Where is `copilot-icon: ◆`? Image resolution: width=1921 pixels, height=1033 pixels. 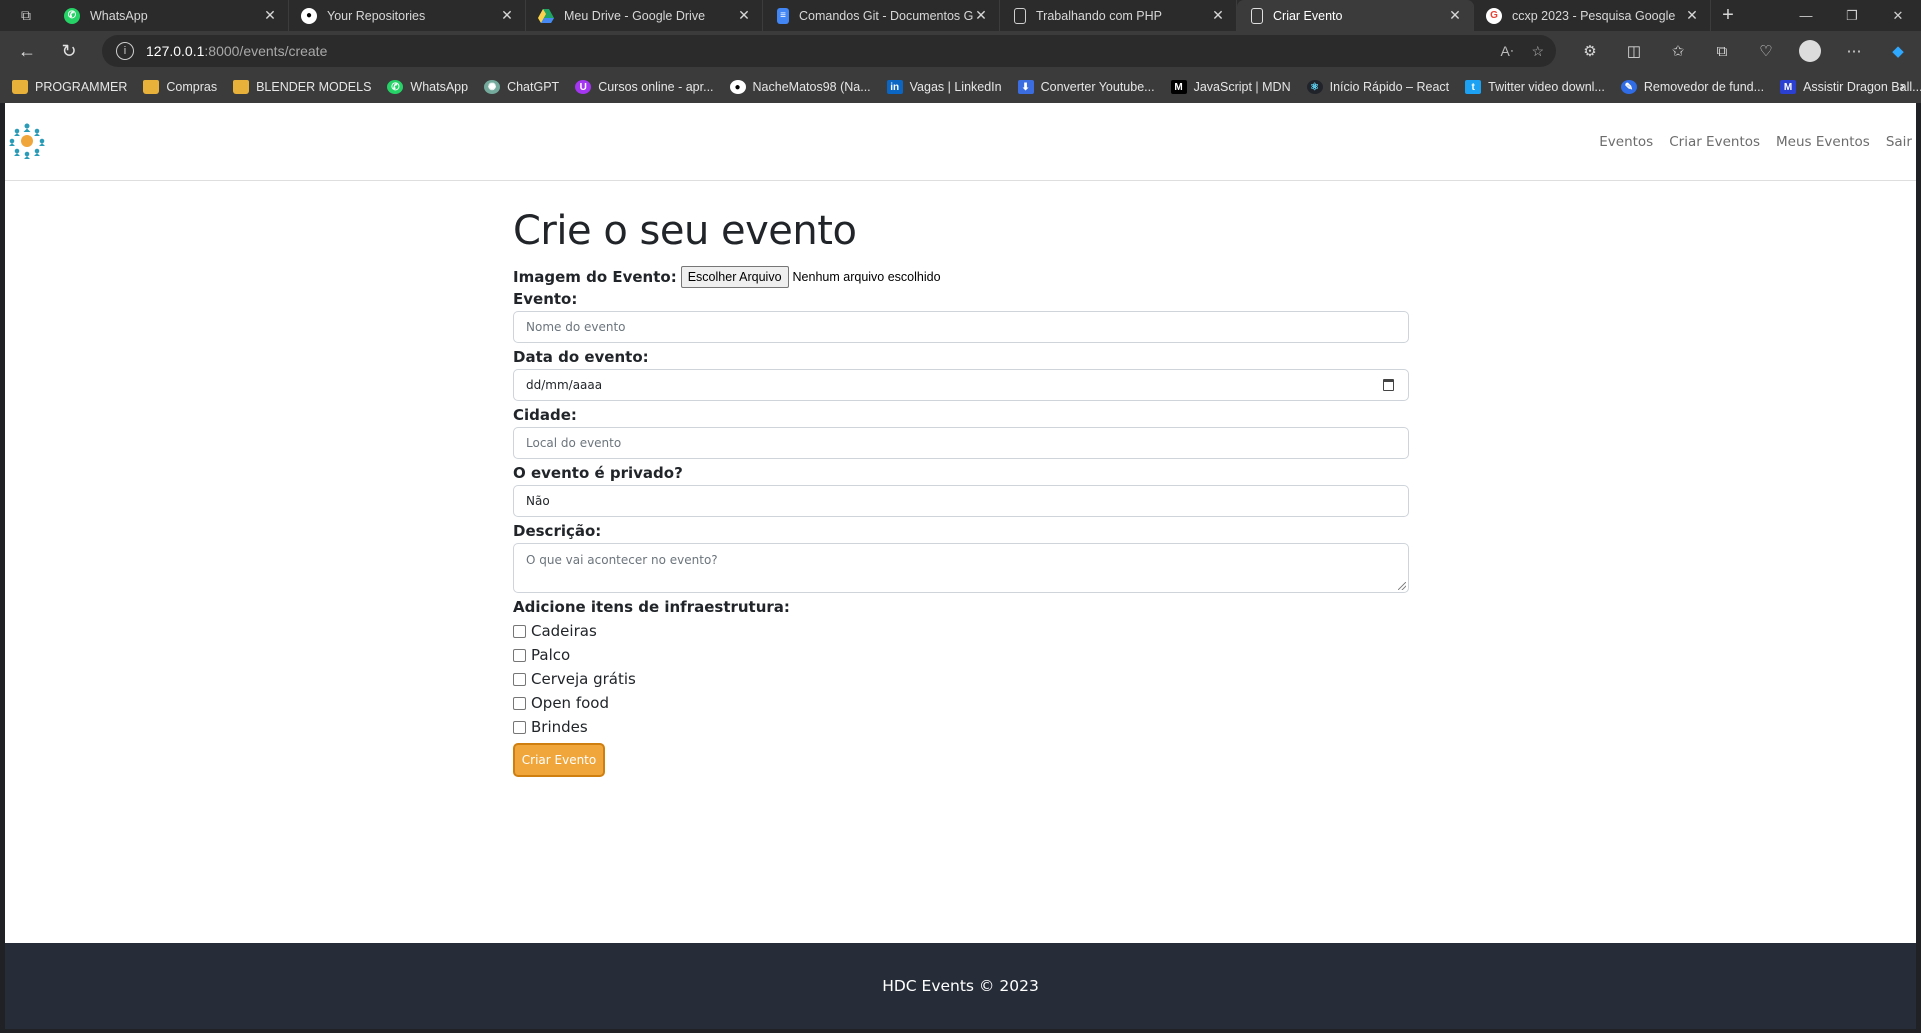
copilot-icon: ◆ is located at coordinates (1898, 51).